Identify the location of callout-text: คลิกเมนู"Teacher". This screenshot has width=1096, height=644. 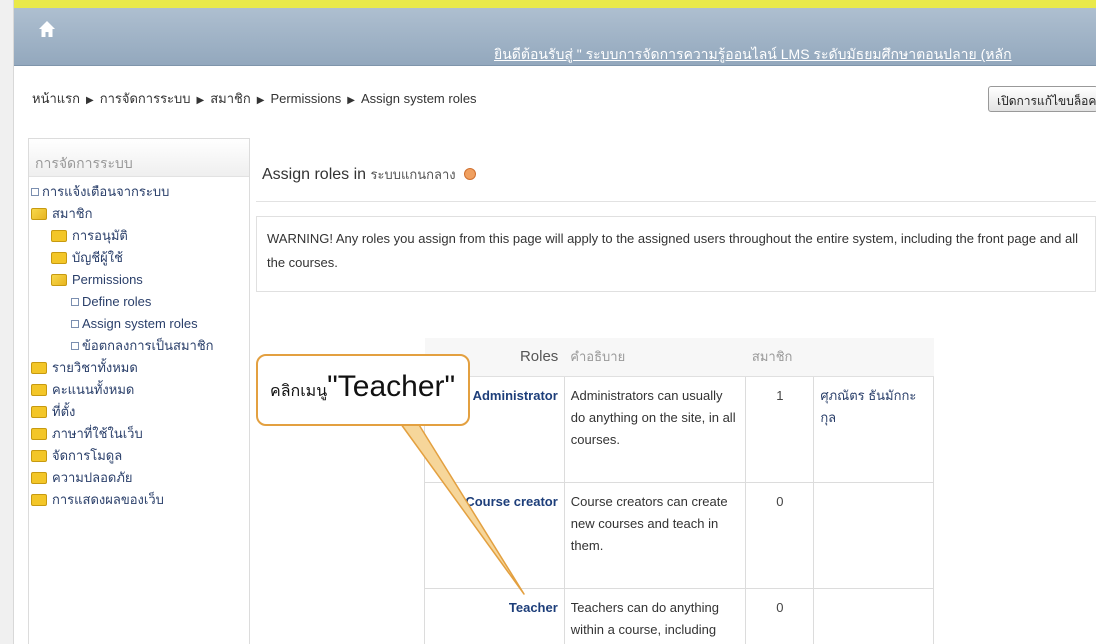
(362, 387).